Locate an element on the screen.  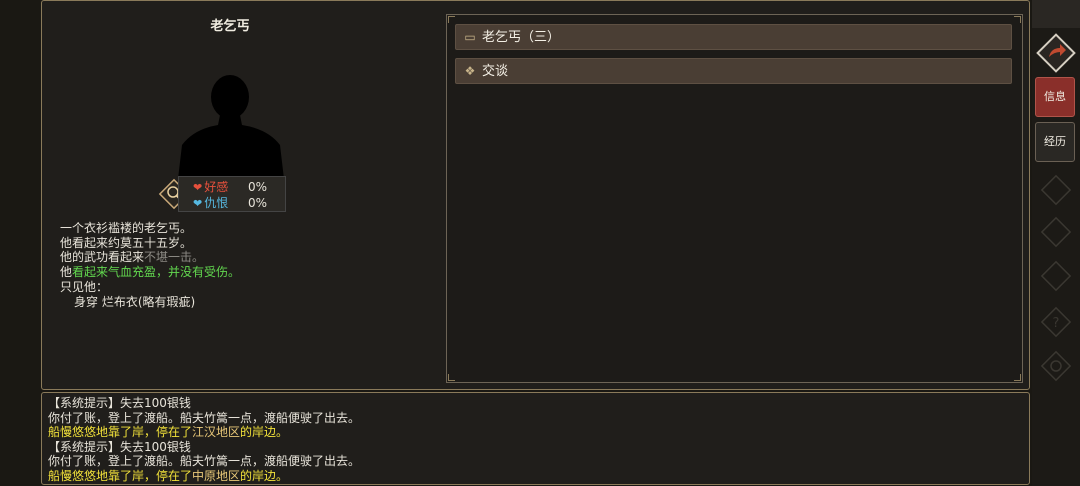
diamond-cluster-icon: ❖ is located at coordinates (470, 71).